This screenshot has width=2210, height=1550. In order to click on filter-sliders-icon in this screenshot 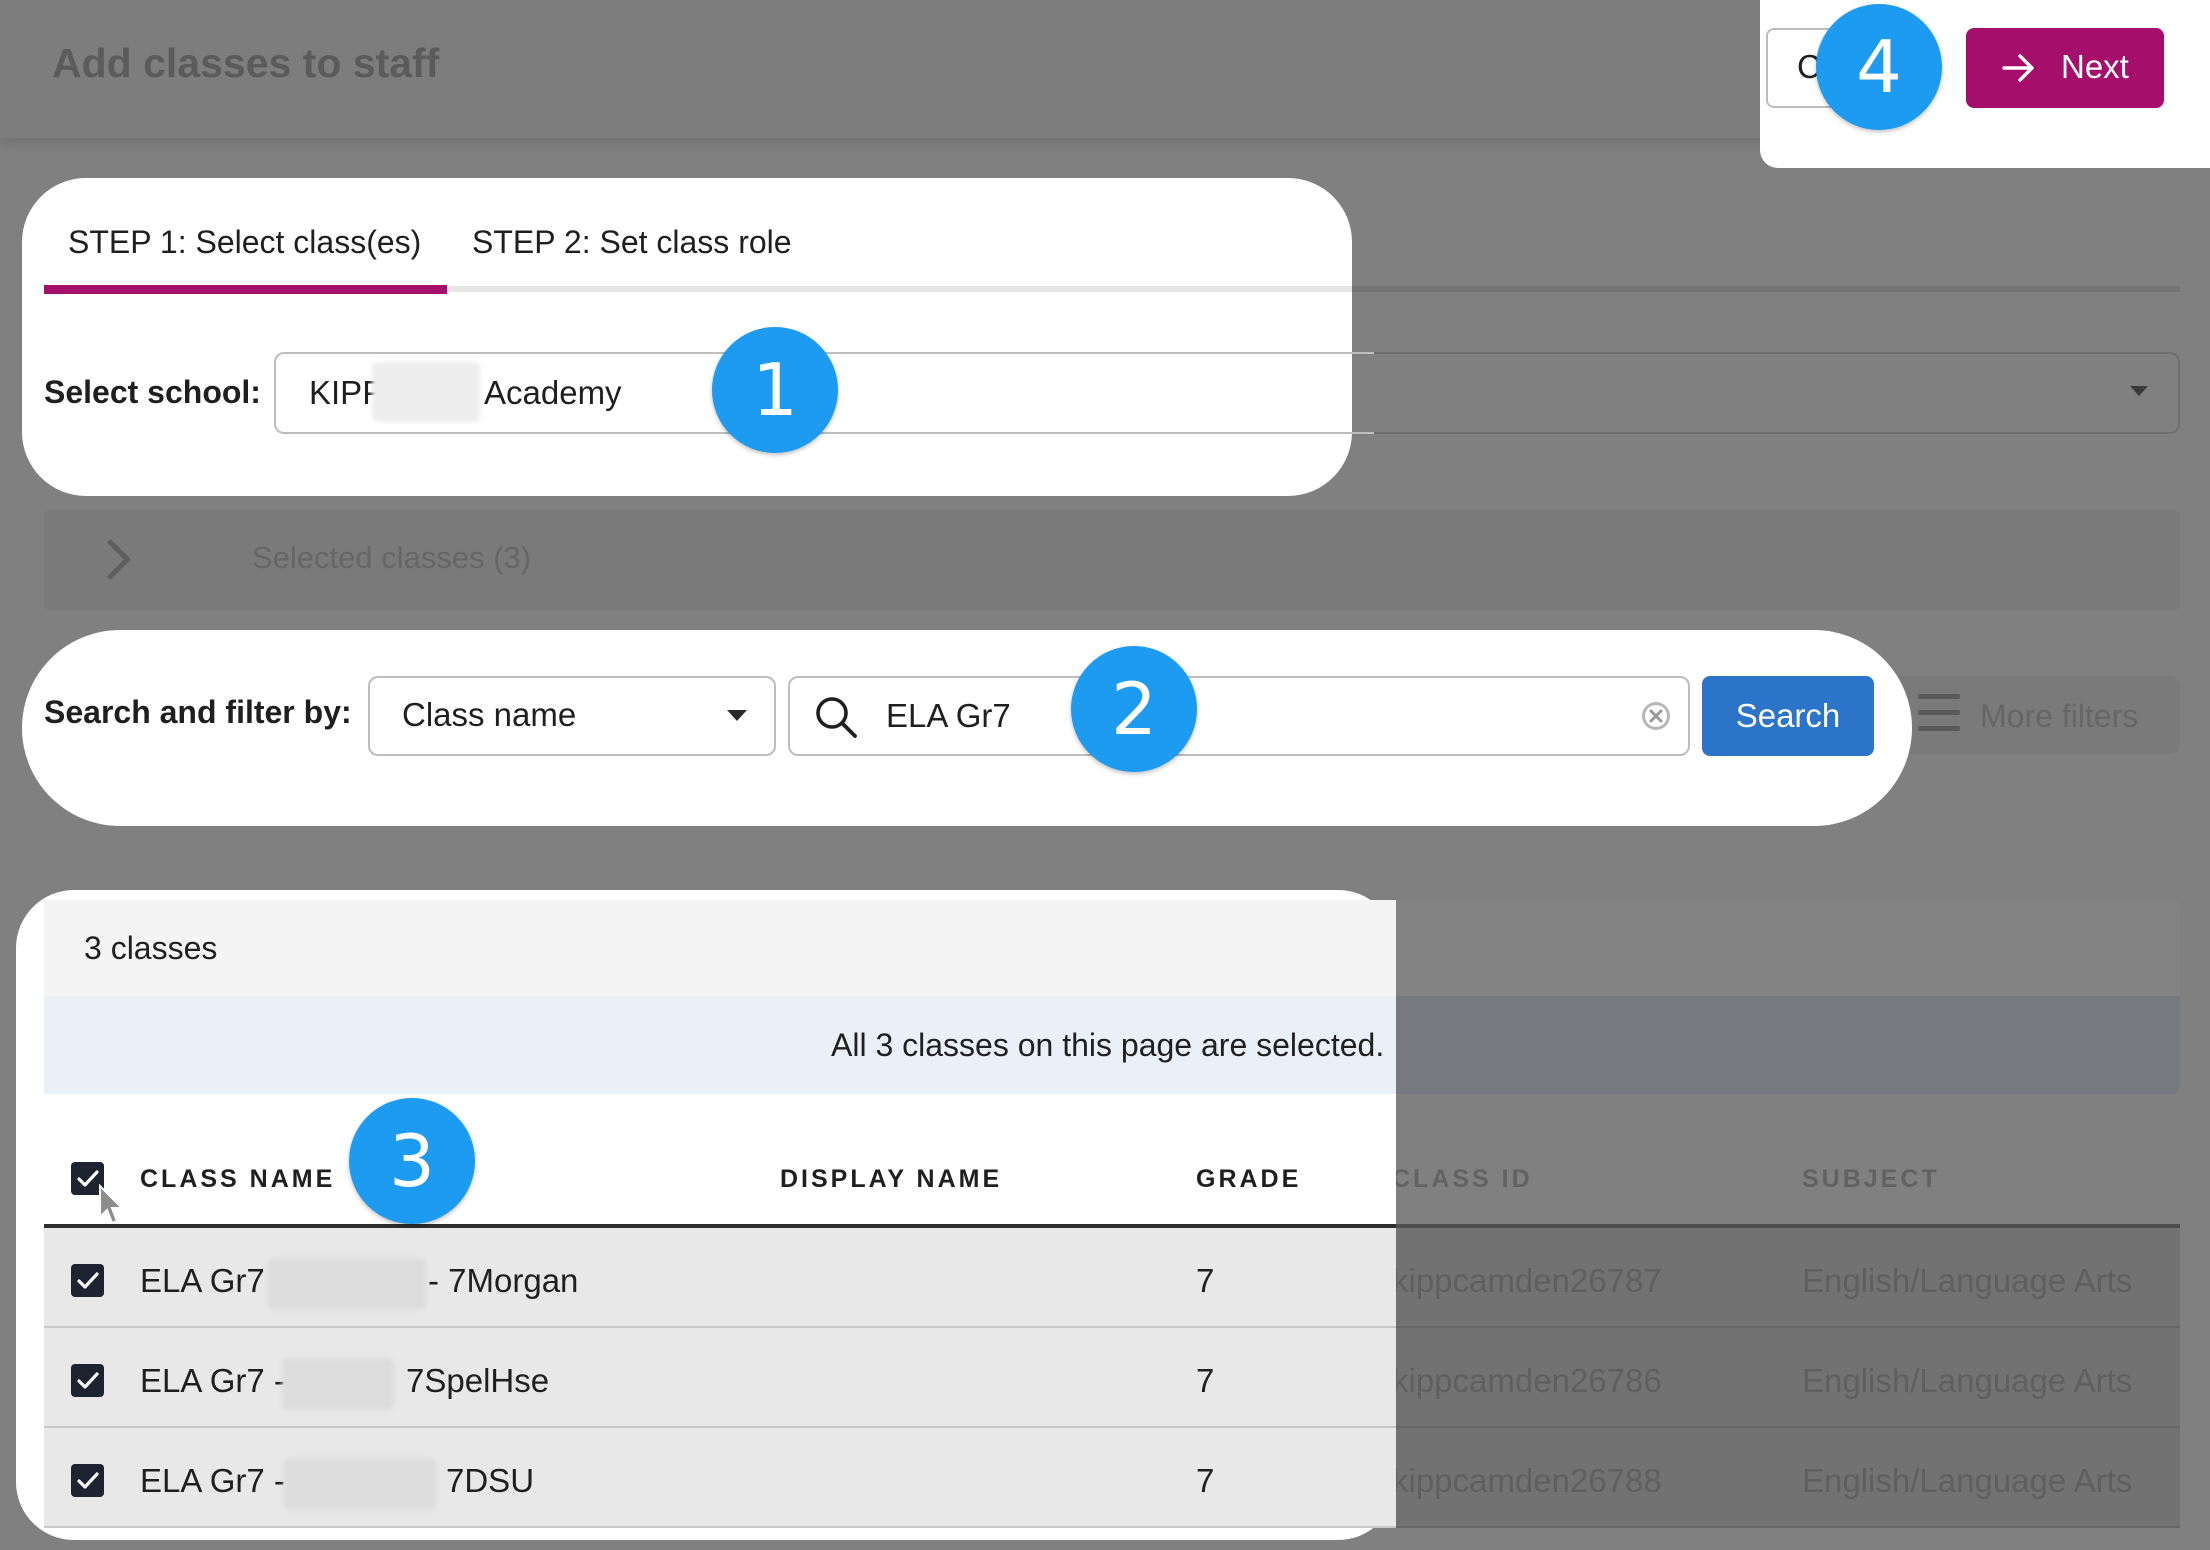, I will do `click(1939, 714)`.